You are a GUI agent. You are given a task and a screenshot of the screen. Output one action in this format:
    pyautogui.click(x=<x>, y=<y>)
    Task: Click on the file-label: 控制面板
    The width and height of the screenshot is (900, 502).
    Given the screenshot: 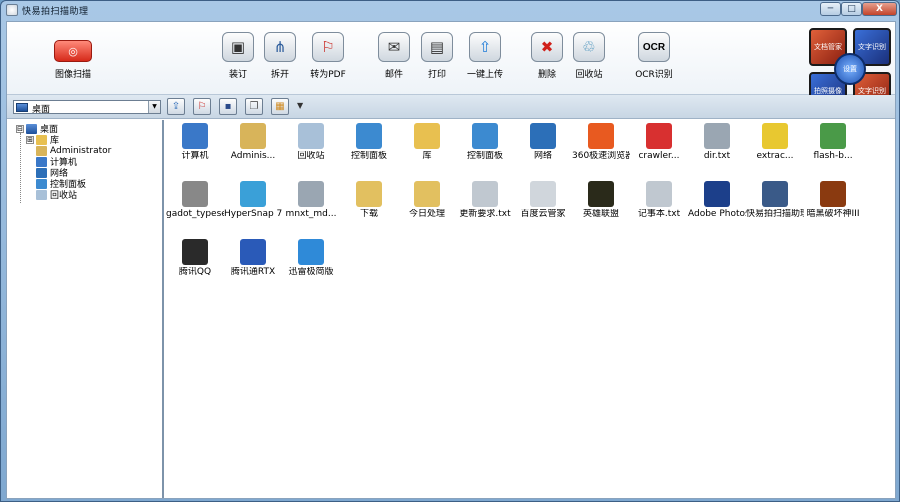 What is the action you would take?
    pyautogui.click(x=484, y=156)
    